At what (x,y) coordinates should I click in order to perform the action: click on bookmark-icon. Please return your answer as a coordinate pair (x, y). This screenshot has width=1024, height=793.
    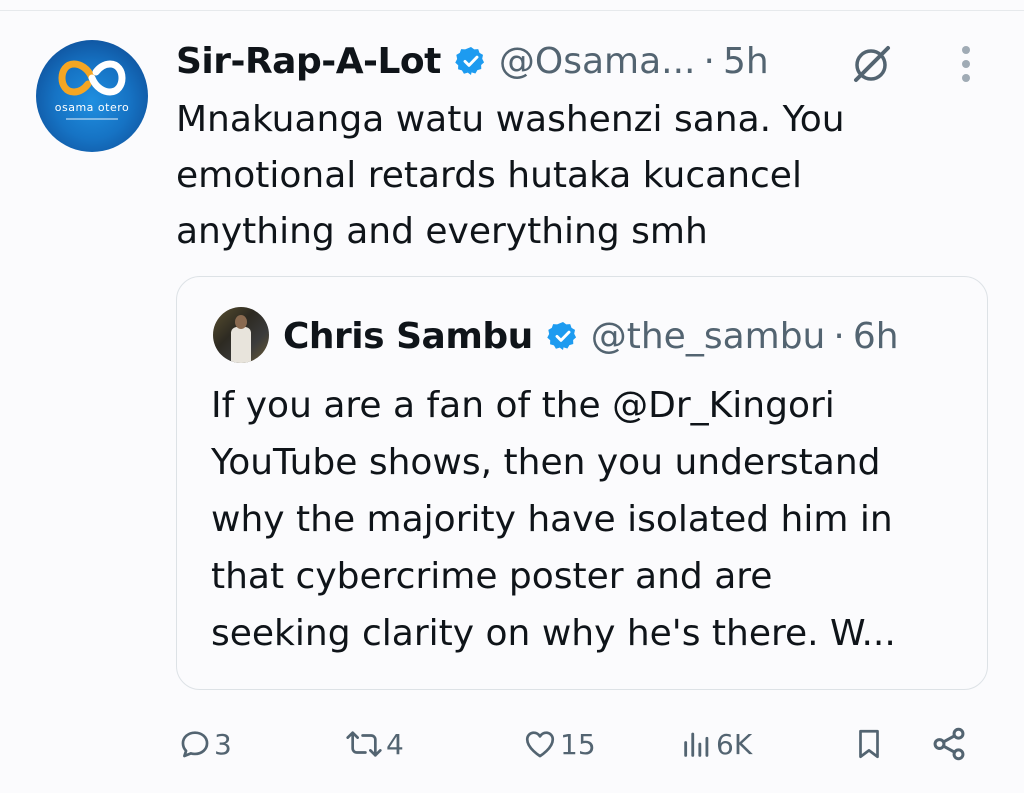
    Looking at the image, I should click on (869, 744).